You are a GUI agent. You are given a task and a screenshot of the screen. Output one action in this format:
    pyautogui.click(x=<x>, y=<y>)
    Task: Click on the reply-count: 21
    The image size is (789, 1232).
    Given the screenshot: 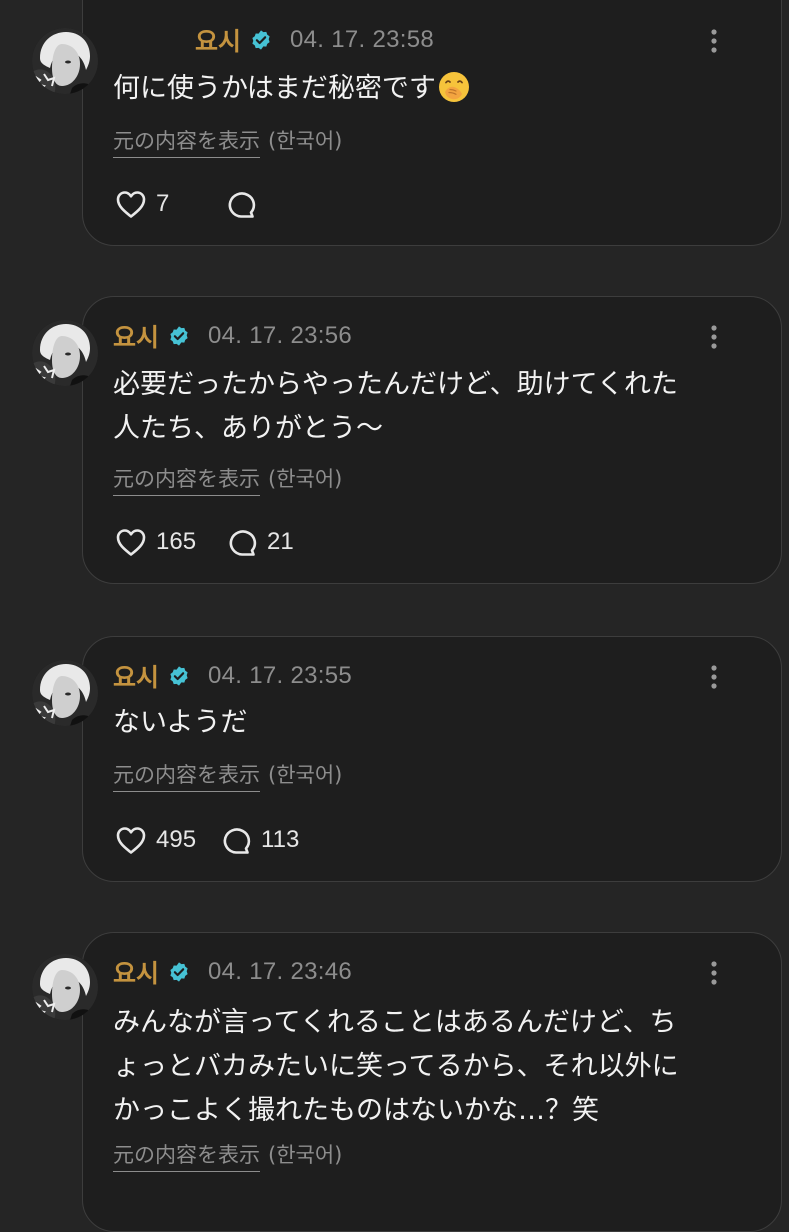 What is the action you would take?
    pyautogui.click(x=280, y=541)
    